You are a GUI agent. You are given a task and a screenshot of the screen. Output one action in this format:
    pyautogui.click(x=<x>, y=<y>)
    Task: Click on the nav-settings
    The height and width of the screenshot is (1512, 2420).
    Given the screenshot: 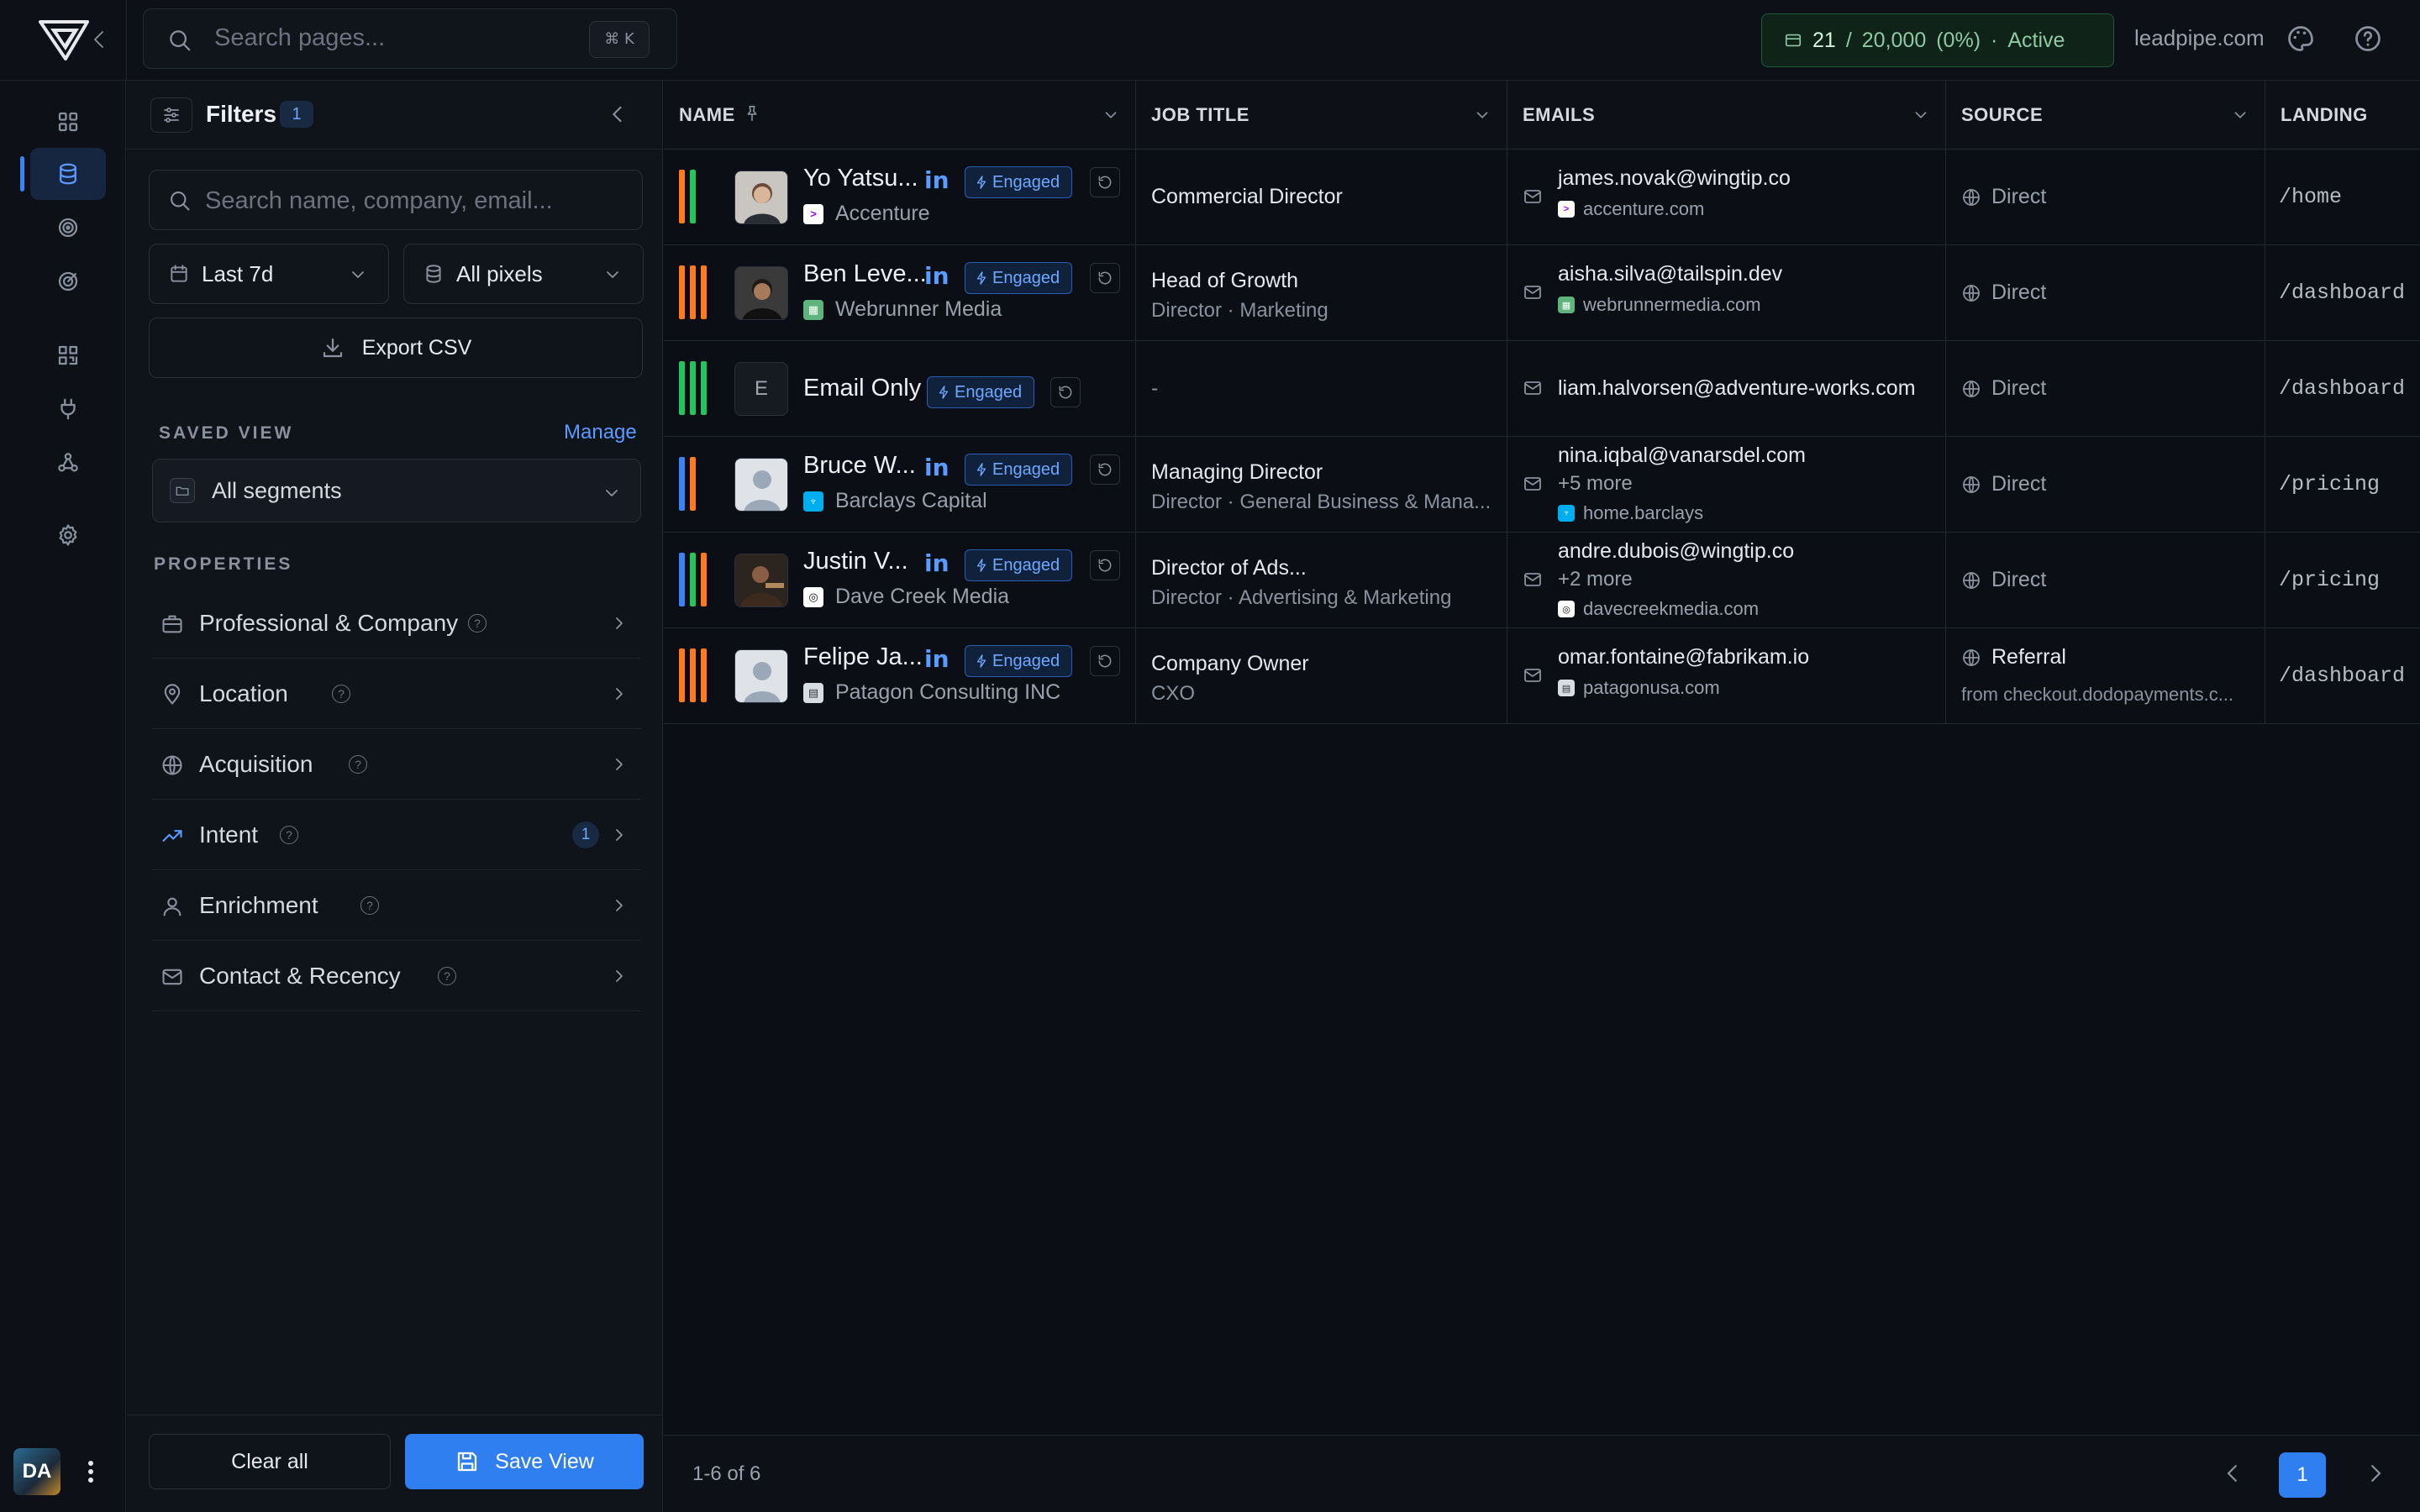 What is the action you would take?
    pyautogui.click(x=68, y=535)
    